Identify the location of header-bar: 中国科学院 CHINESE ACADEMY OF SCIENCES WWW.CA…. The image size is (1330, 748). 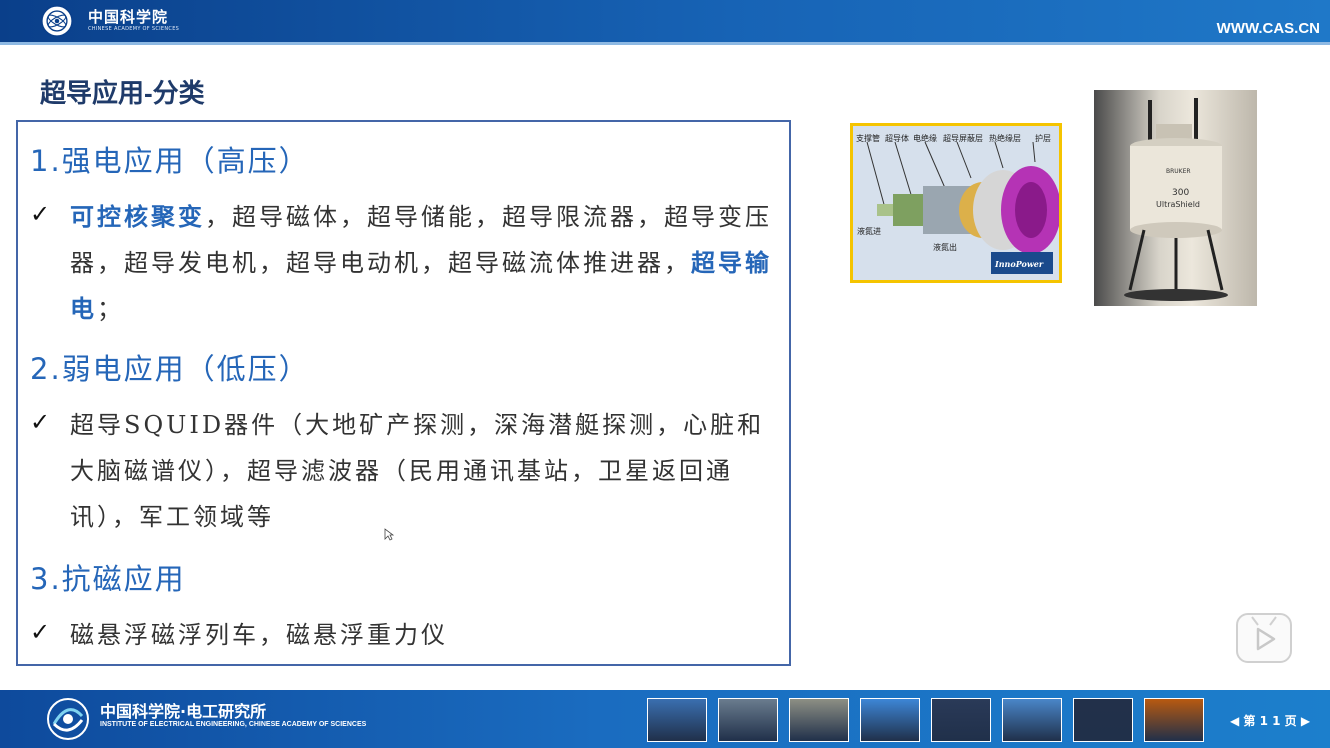
(665, 21).